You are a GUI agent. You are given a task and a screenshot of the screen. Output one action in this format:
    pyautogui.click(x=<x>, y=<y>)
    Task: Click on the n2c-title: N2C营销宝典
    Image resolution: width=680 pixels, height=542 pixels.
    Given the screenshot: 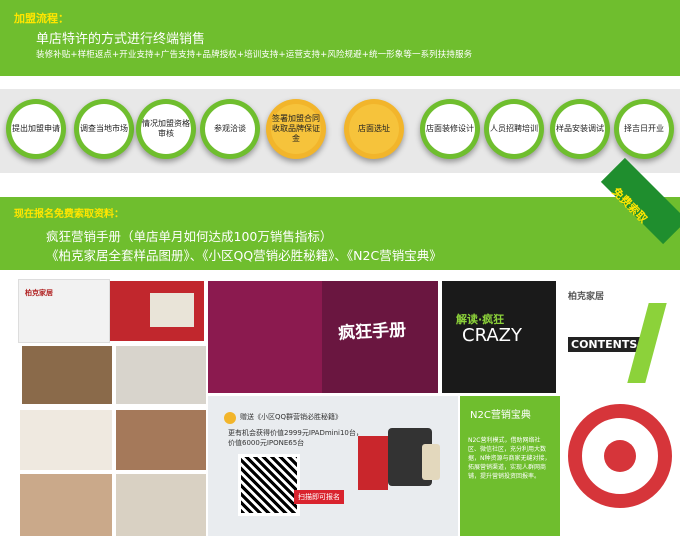 What is the action you would take?
    pyautogui.click(x=500, y=415)
    